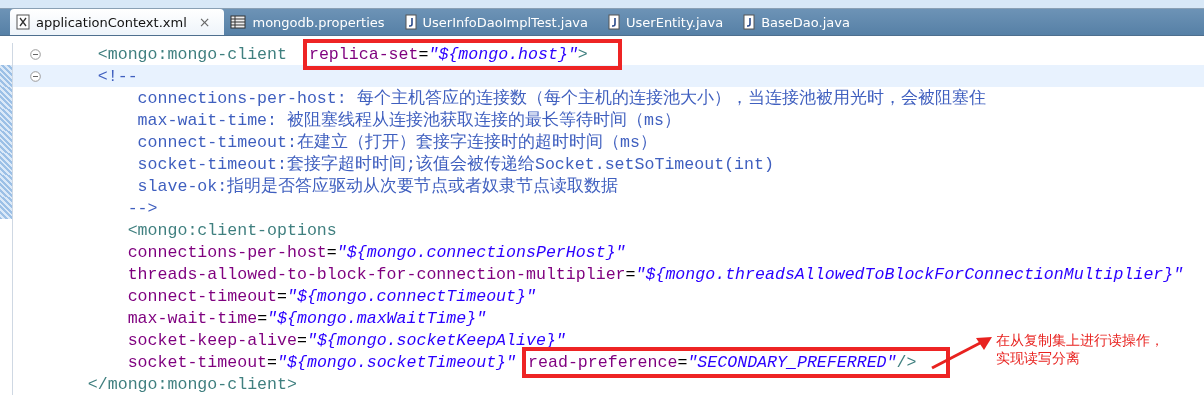  I want to click on highlighted-code: read-preference="SECONDARY_PREFERRED"/>, so click(736, 362).